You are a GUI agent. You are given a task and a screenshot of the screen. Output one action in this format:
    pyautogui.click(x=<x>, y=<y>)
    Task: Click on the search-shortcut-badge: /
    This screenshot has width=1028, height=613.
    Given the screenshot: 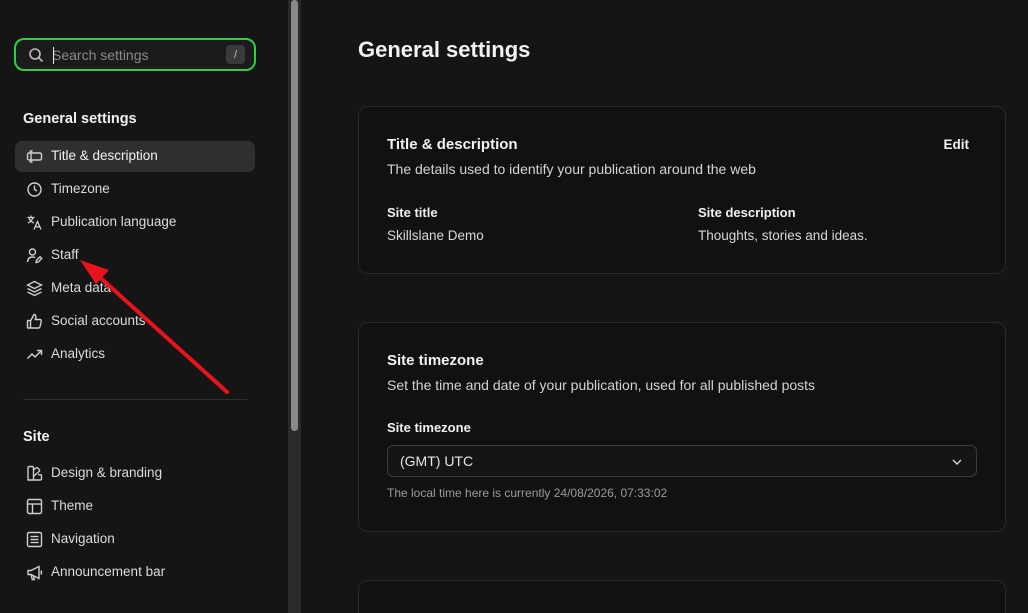 What is the action you would take?
    pyautogui.click(x=235, y=54)
    